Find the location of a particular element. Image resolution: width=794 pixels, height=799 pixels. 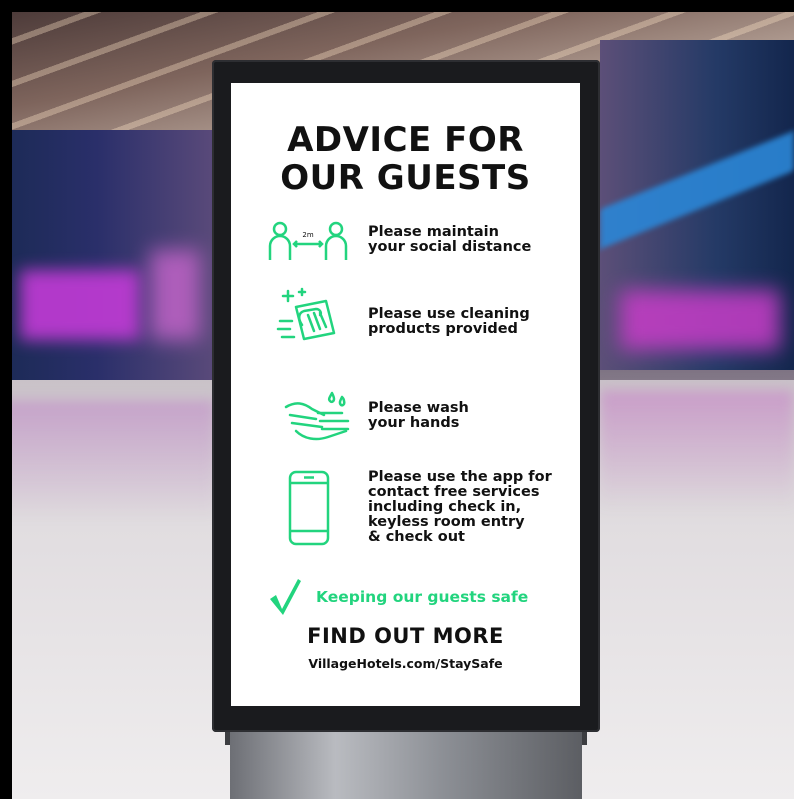

item-line: your hands is located at coordinates (414, 423).